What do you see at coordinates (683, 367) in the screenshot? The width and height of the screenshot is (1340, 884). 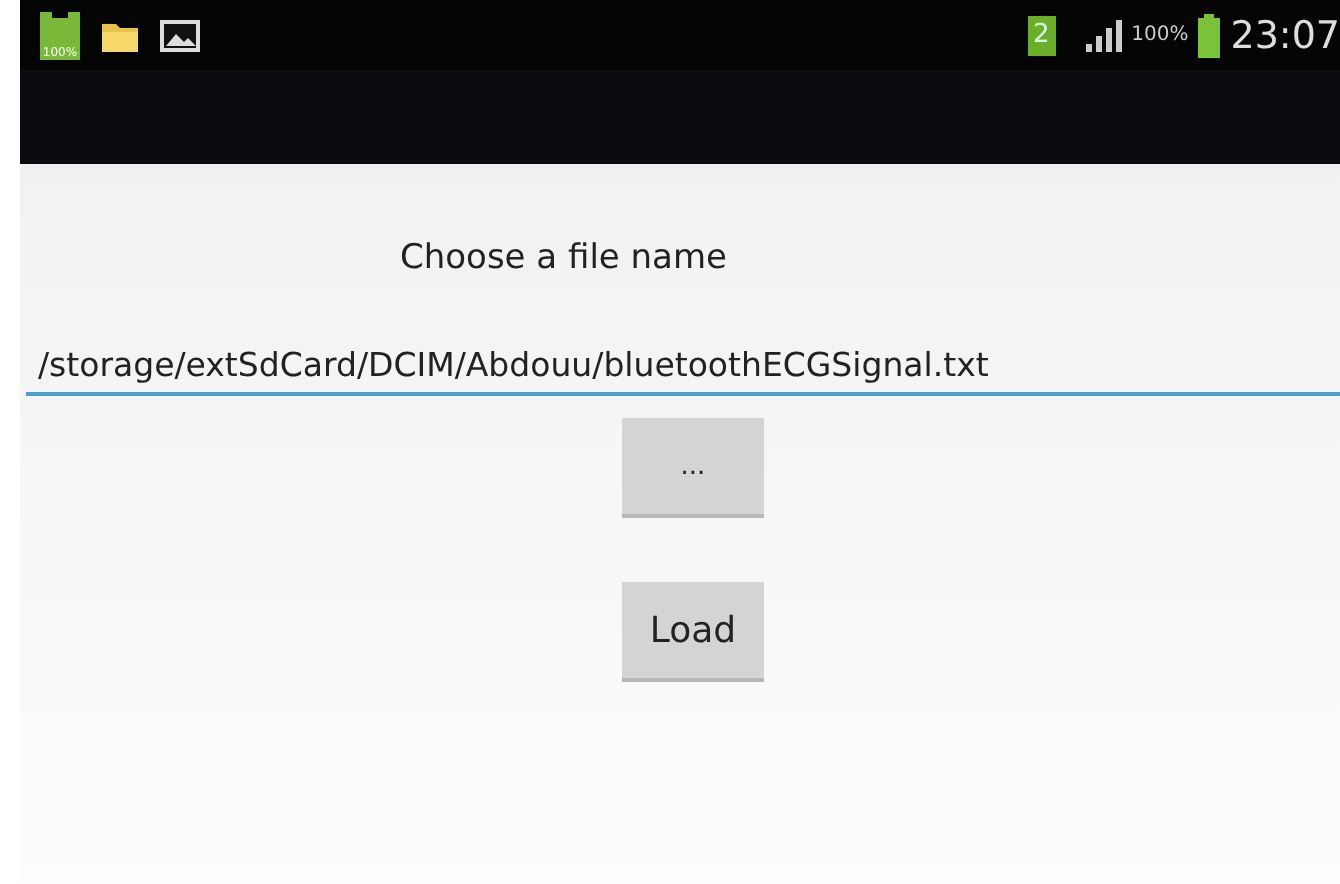 I see `file-name-field: /storage/extSdCard/DCIM/Abdouu/bluetoothECGSignal.txt` at bounding box center [683, 367].